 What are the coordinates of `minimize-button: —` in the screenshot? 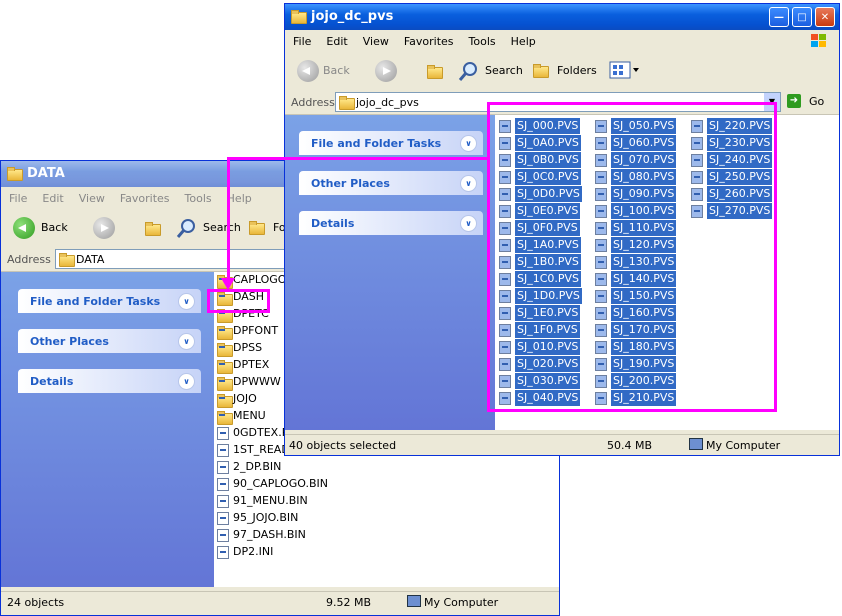 It's located at (779, 17).